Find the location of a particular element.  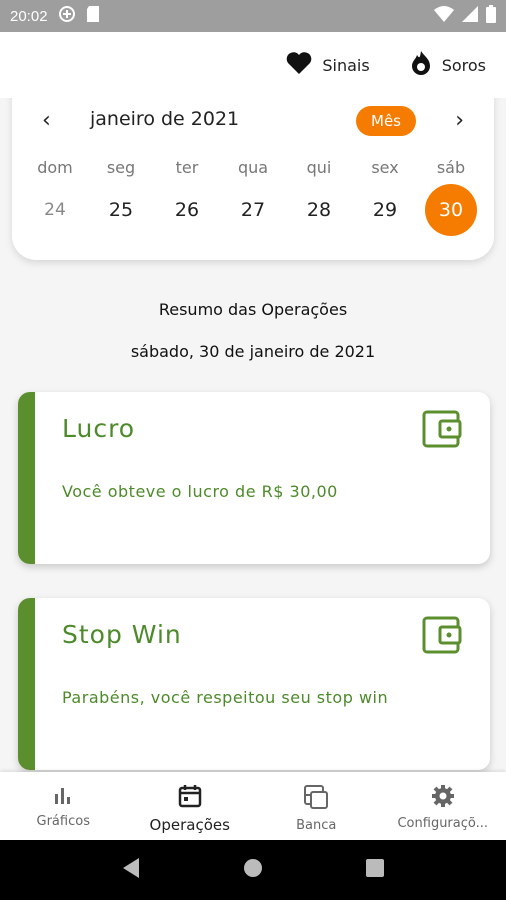

sd-card-icon is located at coordinates (93, 16).